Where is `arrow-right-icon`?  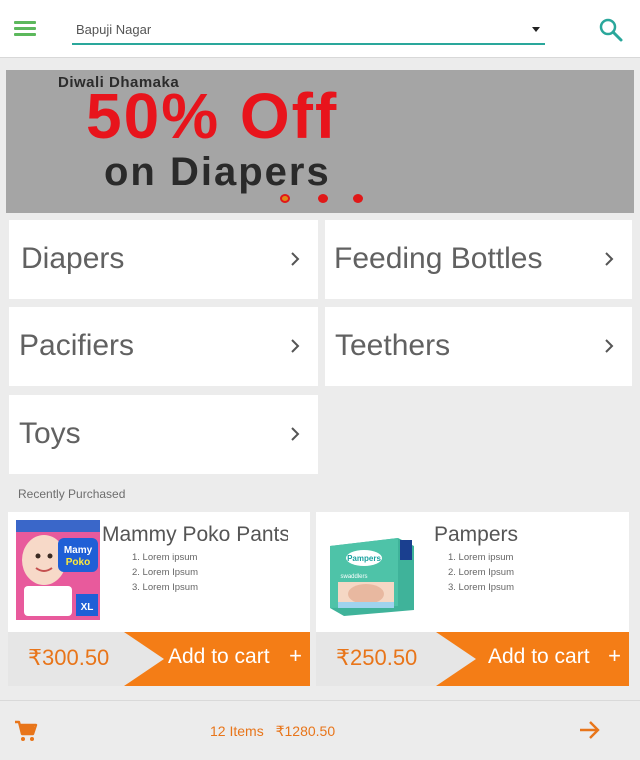
arrow-right-icon is located at coordinates (590, 730).